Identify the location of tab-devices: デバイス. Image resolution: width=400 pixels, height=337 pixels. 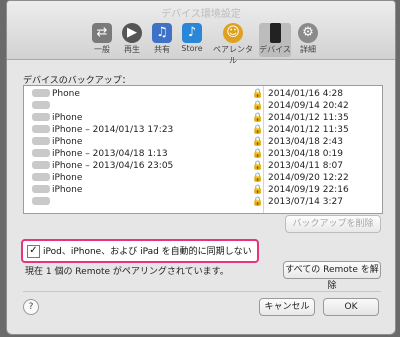
(275, 40).